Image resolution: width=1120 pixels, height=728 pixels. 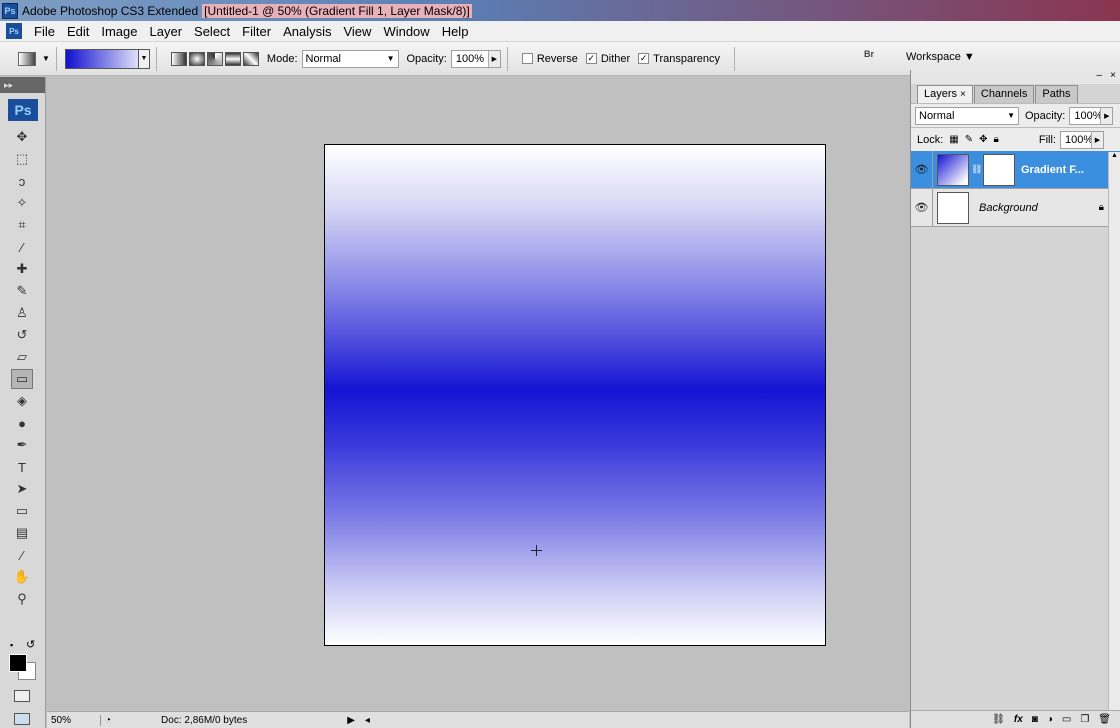 I want to click on clone-stamp-tool-icon: ♙, so click(x=22, y=313).